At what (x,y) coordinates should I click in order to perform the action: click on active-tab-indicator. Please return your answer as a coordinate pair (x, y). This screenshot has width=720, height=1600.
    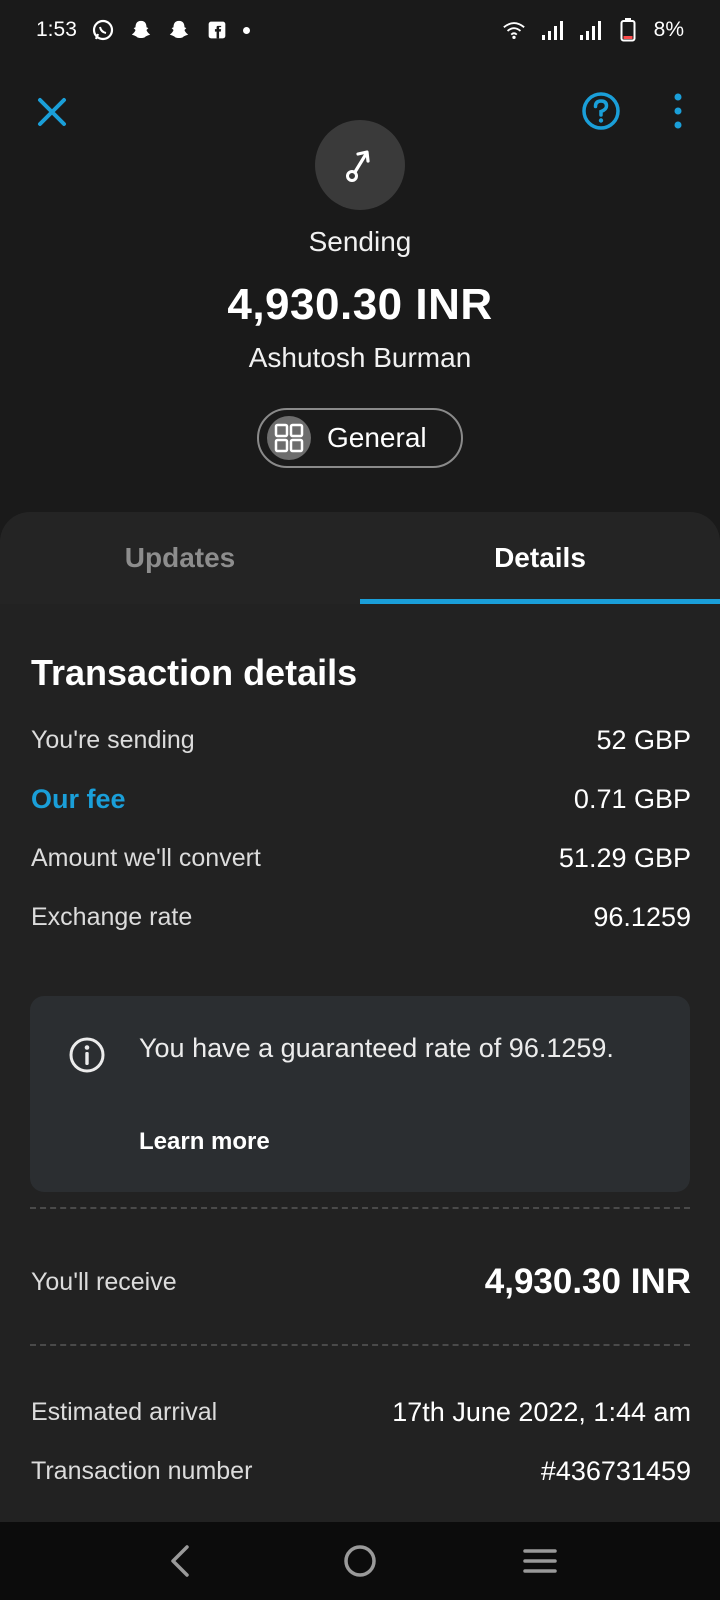
    Looking at the image, I should click on (540, 601).